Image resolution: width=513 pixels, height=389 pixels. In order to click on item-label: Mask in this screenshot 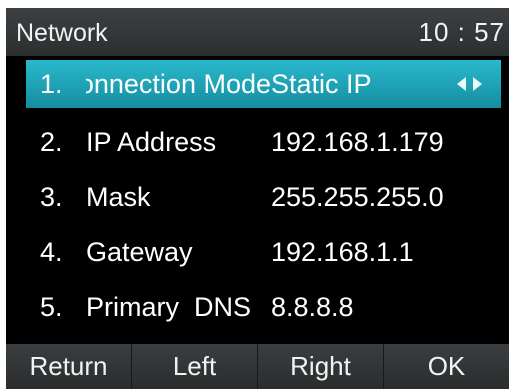, I will do `click(118, 197)`.